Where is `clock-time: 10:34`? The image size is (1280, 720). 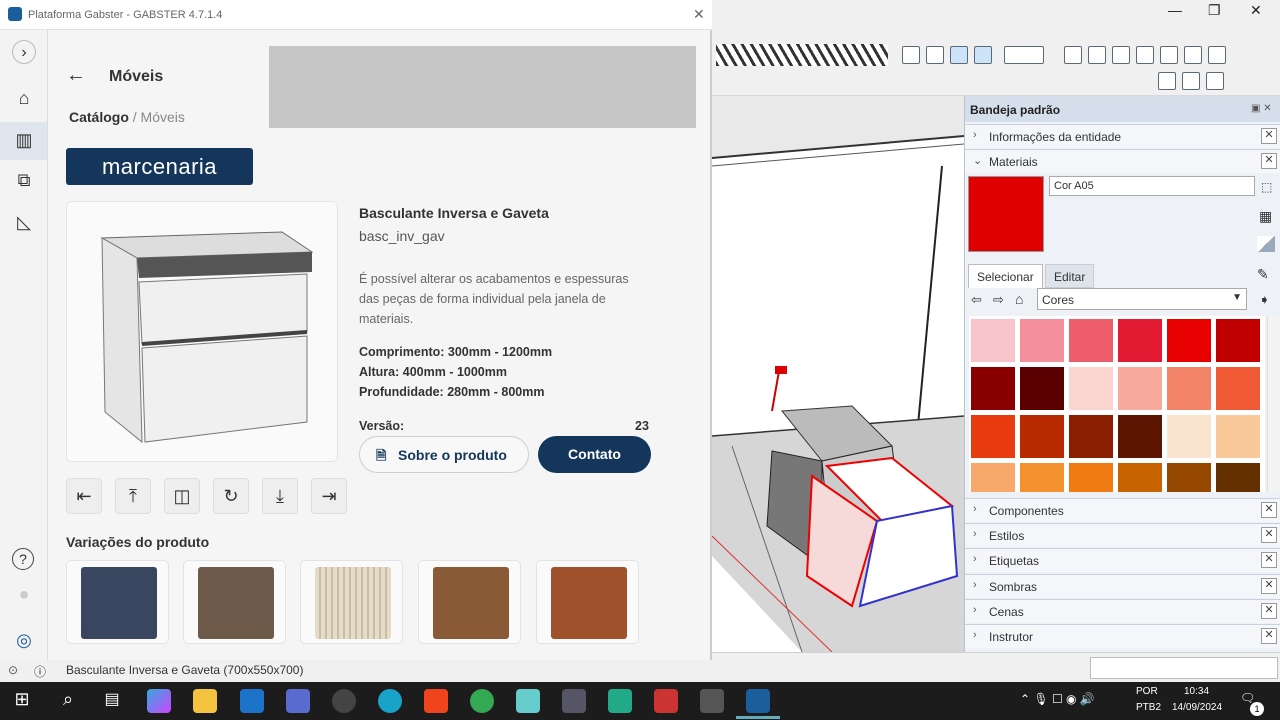 clock-time: 10:34 is located at coordinates (1196, 691).